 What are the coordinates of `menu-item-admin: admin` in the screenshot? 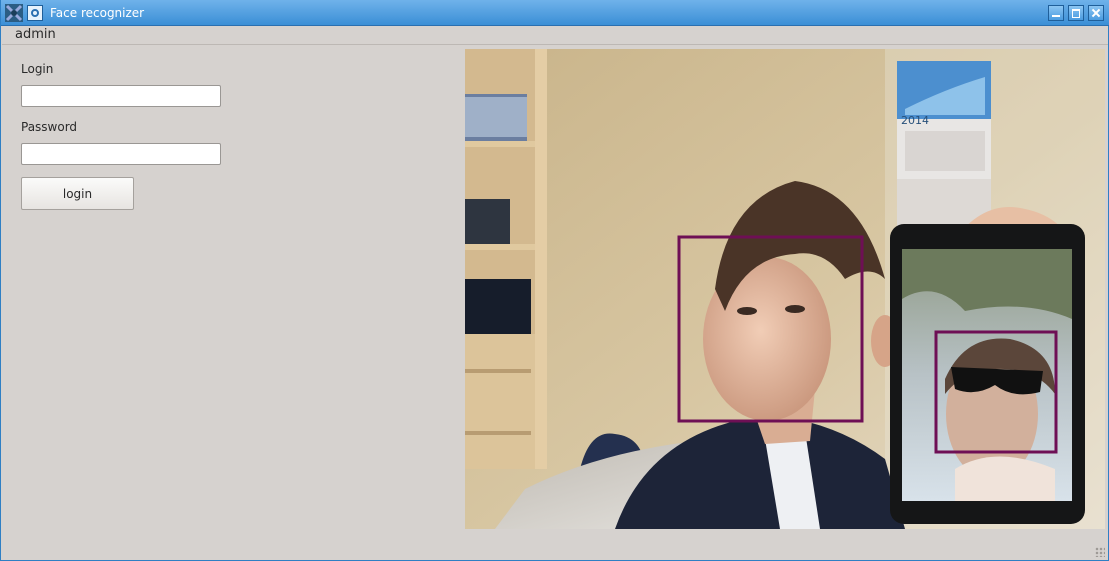 It's located at (35, 34).